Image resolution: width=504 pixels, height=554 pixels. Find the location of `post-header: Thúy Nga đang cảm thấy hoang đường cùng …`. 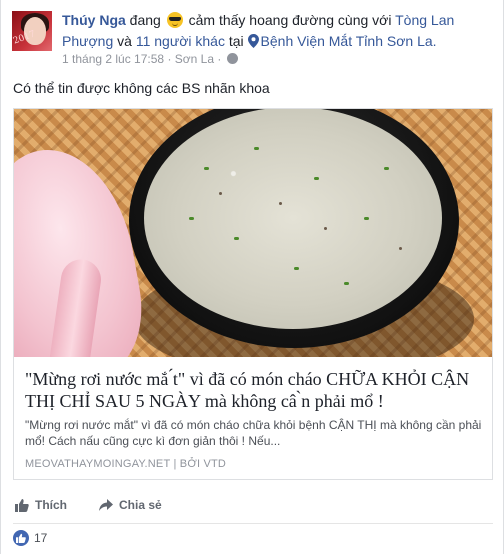

post-header: Thúy Nga đang cảm thấy hoang đường cùng … is located at coordinates (277, 31).